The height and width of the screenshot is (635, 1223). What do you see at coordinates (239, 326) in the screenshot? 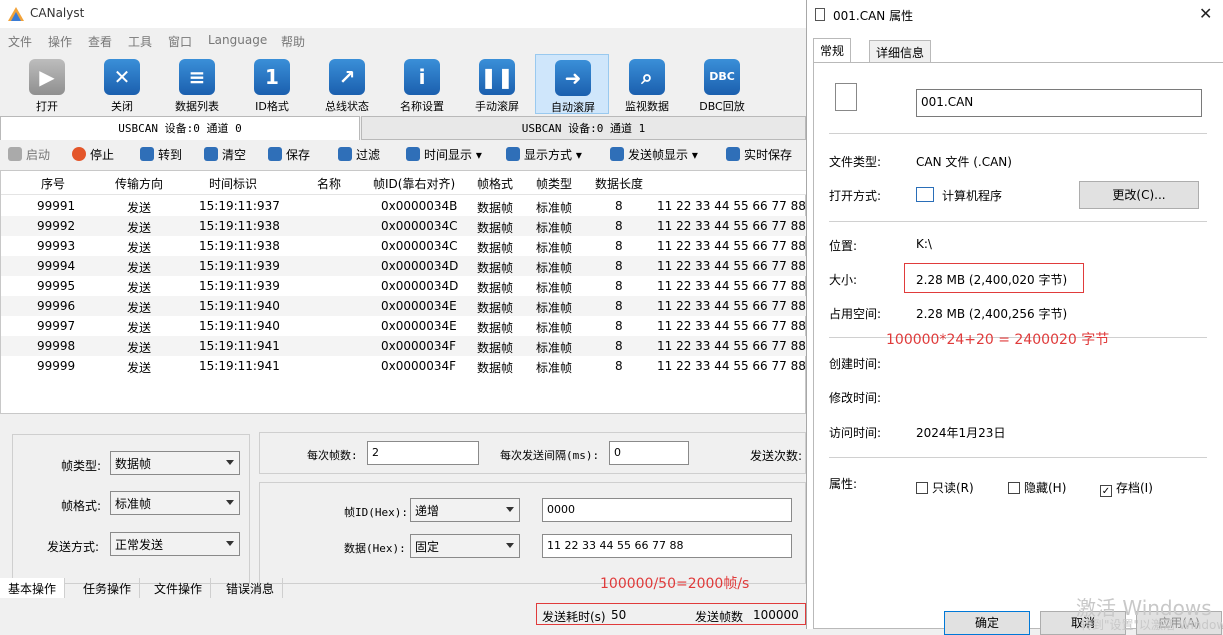
I see `cell-time: 15:19:11:940` at bounding box center [239, 326].